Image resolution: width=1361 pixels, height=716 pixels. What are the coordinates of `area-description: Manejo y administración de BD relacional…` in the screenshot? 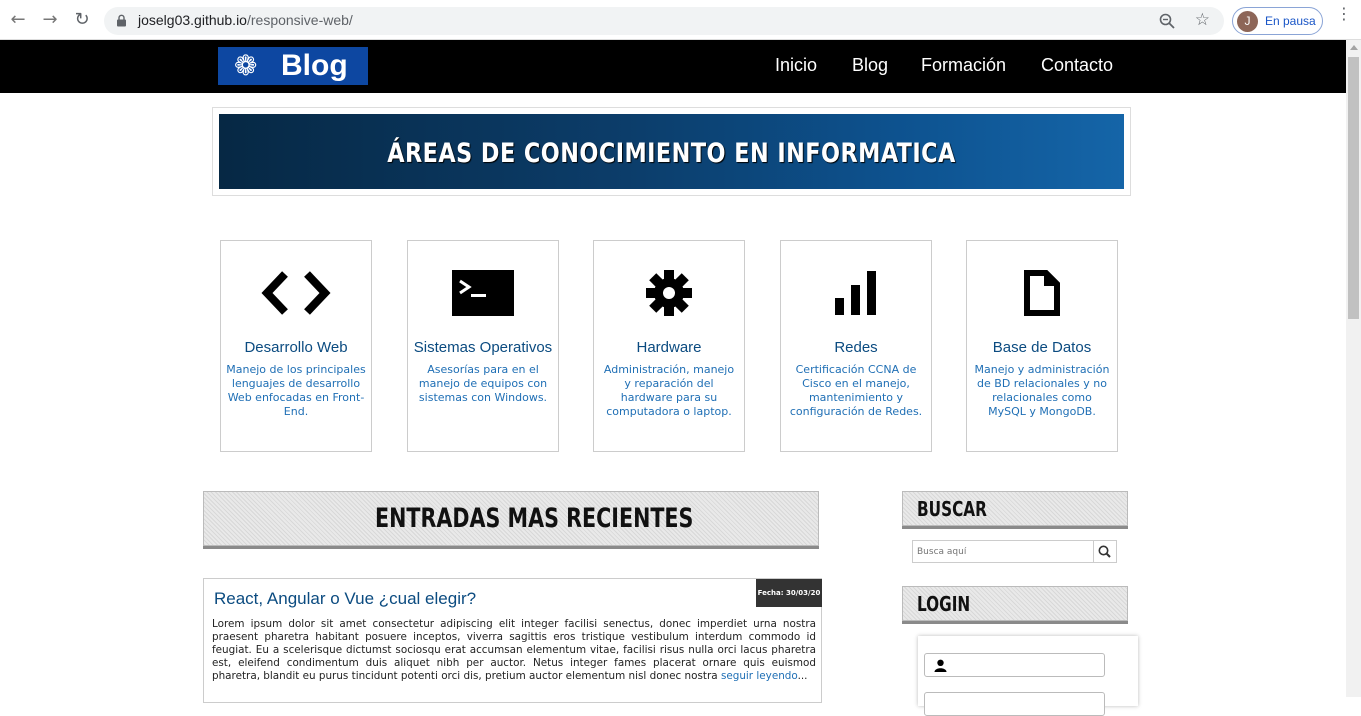 It's located at (1042, 390).